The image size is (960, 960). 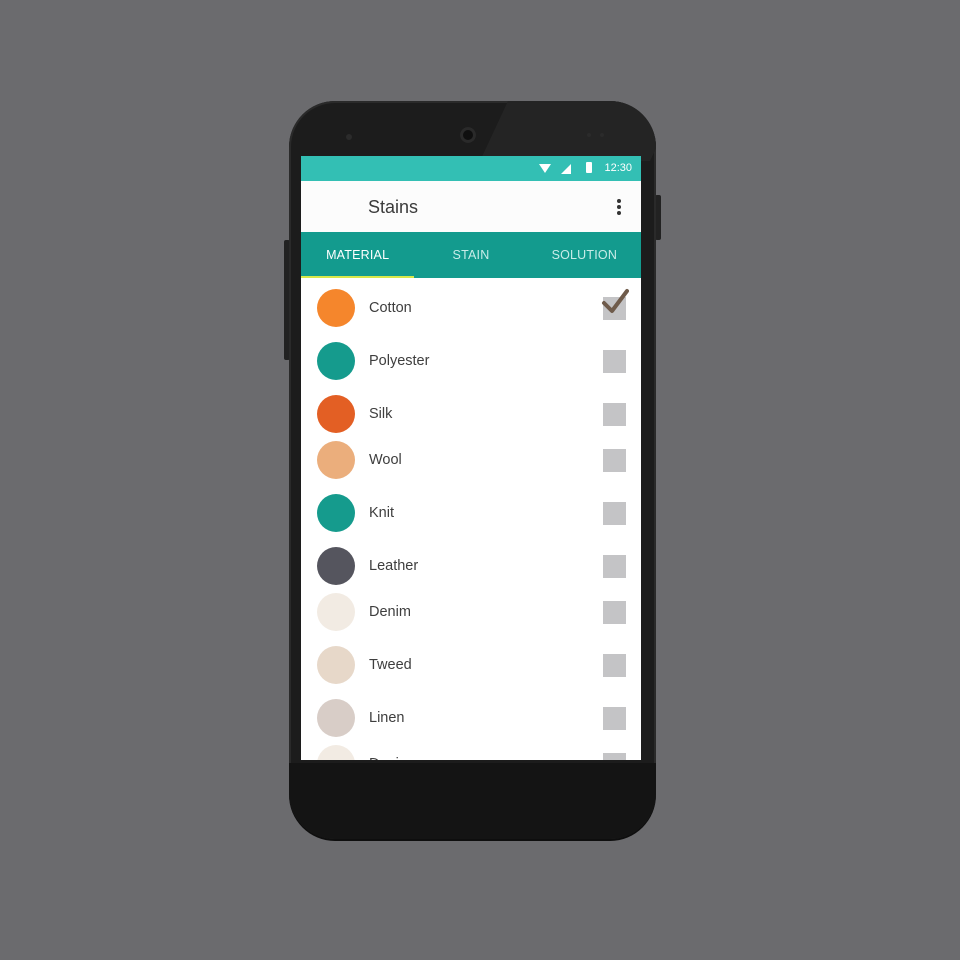 What do you see at coordinates (471, 362) in the screenshot?
I see `list-item: Polyester` at bounding box center [471, 362].